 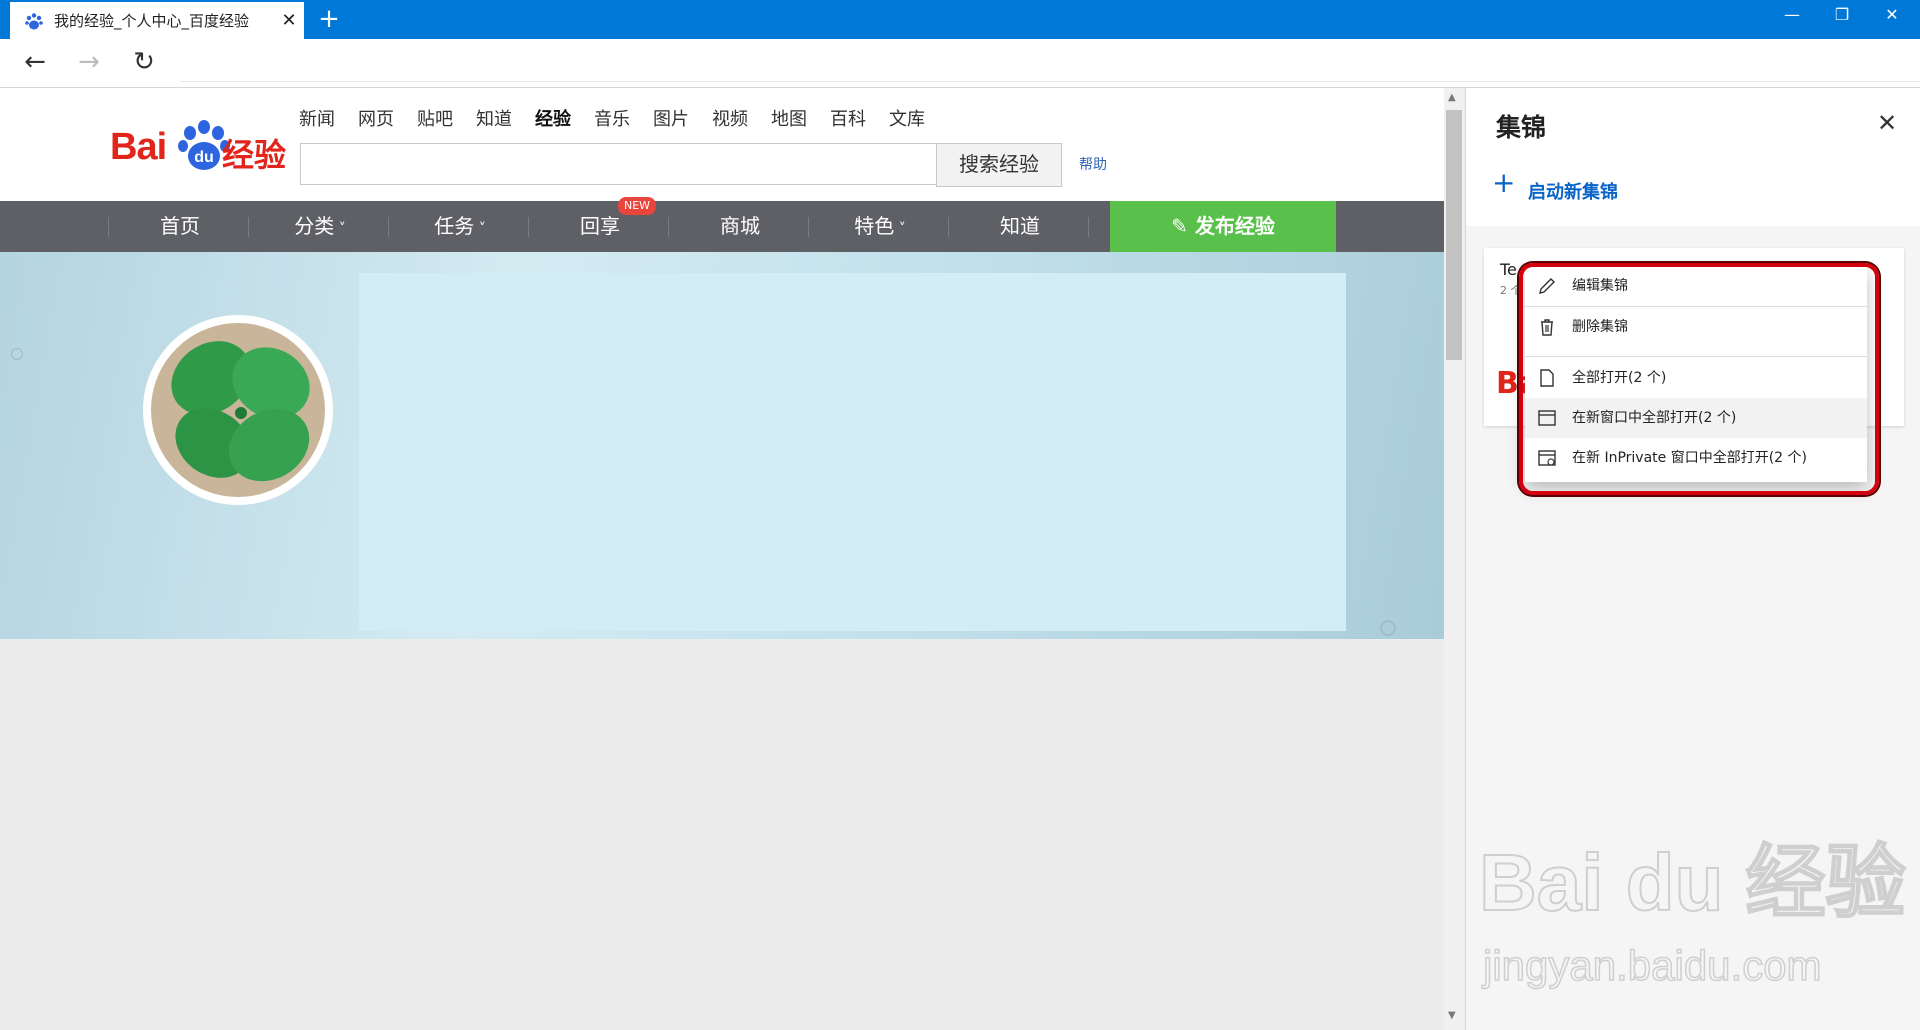 What do you see at coordinates (314, 226) in the screenshot?
I see `main-nav-label: 分类` at bounding box center [314, 226].